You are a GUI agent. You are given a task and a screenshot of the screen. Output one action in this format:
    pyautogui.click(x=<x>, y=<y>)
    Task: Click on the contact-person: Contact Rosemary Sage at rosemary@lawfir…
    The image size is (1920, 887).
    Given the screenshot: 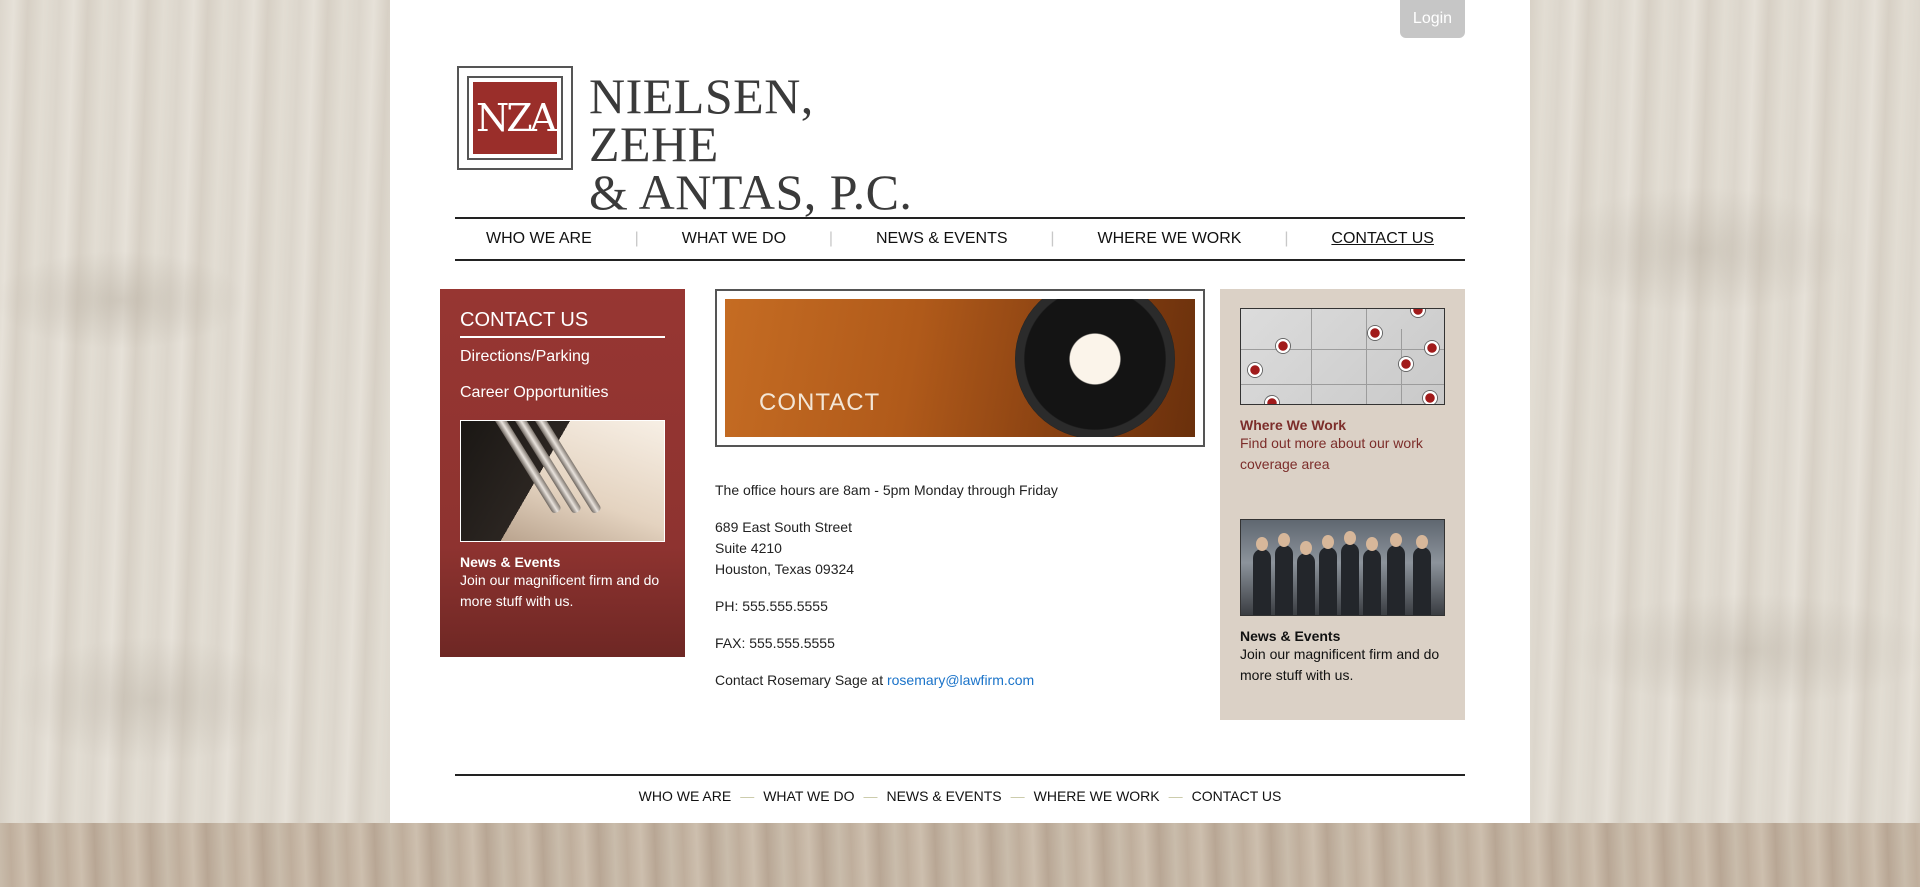 What is the action you would take?
    pyautogui.click(x=955, y=680)
    